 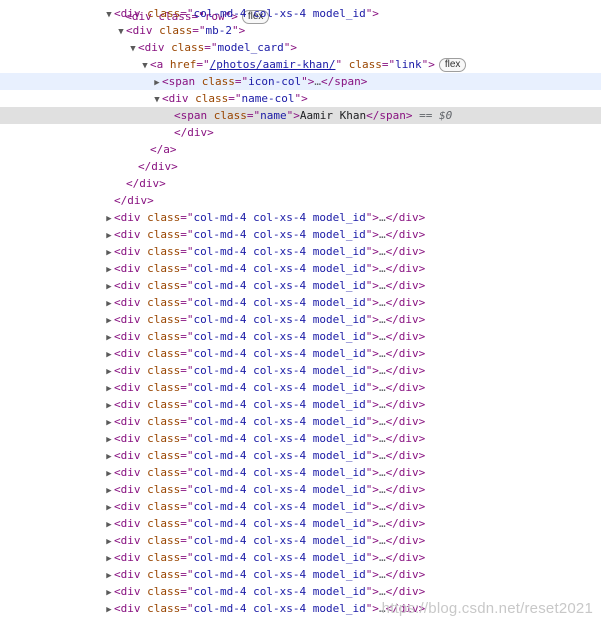 What do you see at coordinates (158, 166) in the screenshot?
I see `model-card-close: </div>` at bounding box center [158, 166].